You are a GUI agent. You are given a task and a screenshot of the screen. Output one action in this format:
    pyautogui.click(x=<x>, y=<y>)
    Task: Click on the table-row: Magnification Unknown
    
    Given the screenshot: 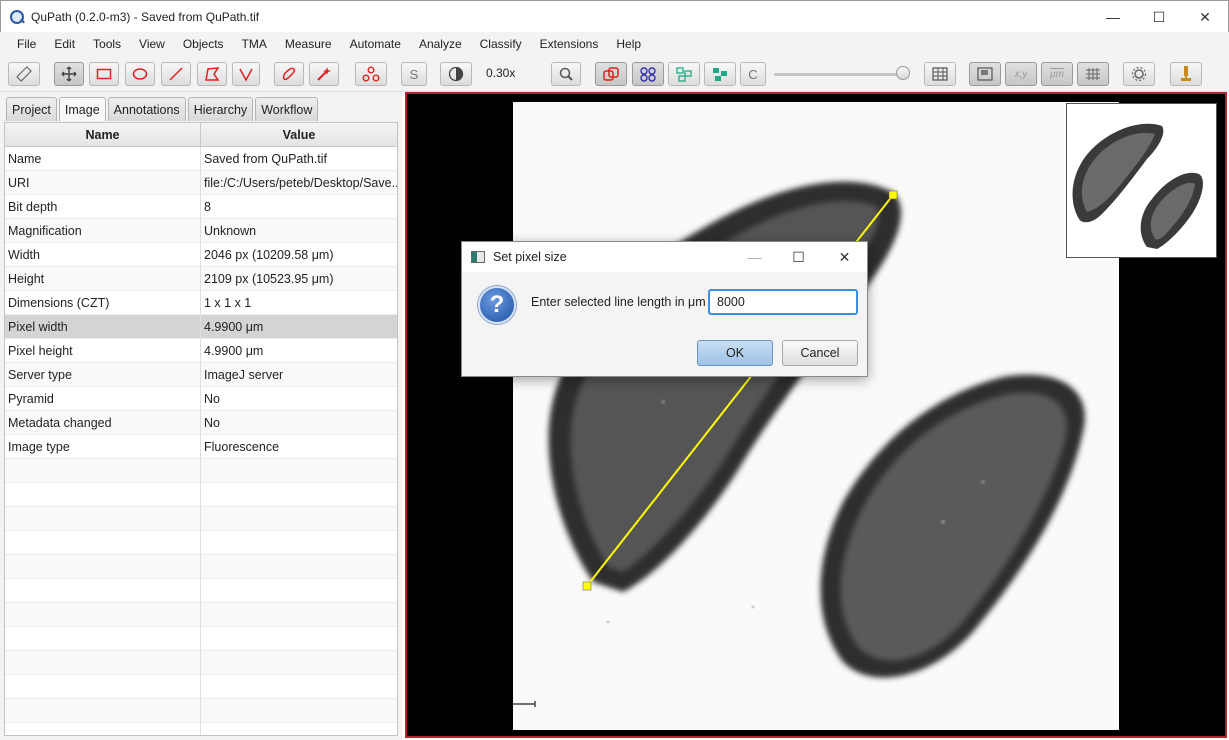 What is the action you would take?
    pyautogui.click(x=201, y=231)
    